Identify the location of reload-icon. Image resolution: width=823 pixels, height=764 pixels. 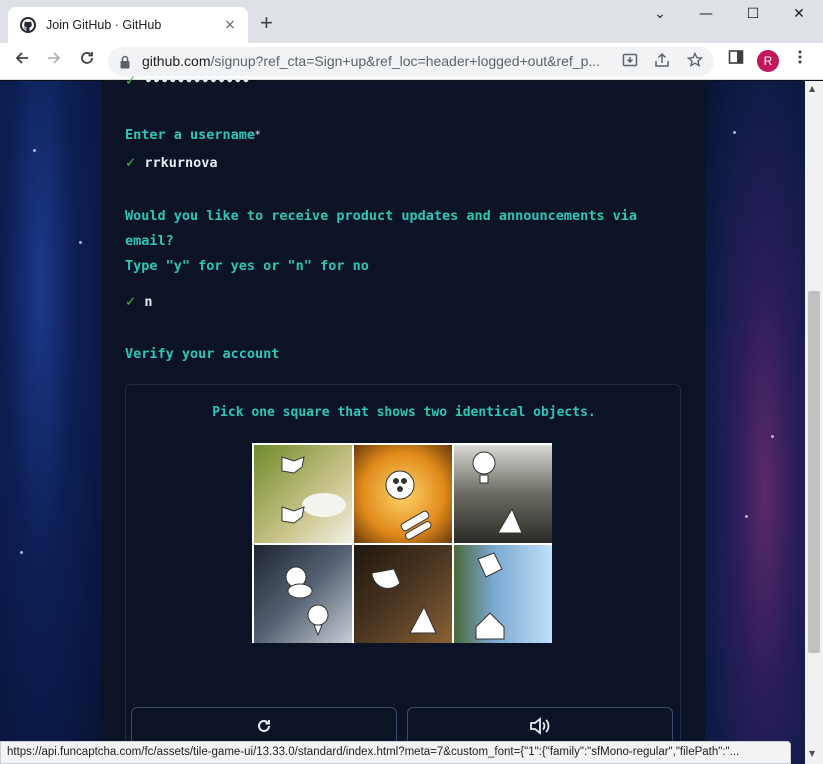
(87, 60).